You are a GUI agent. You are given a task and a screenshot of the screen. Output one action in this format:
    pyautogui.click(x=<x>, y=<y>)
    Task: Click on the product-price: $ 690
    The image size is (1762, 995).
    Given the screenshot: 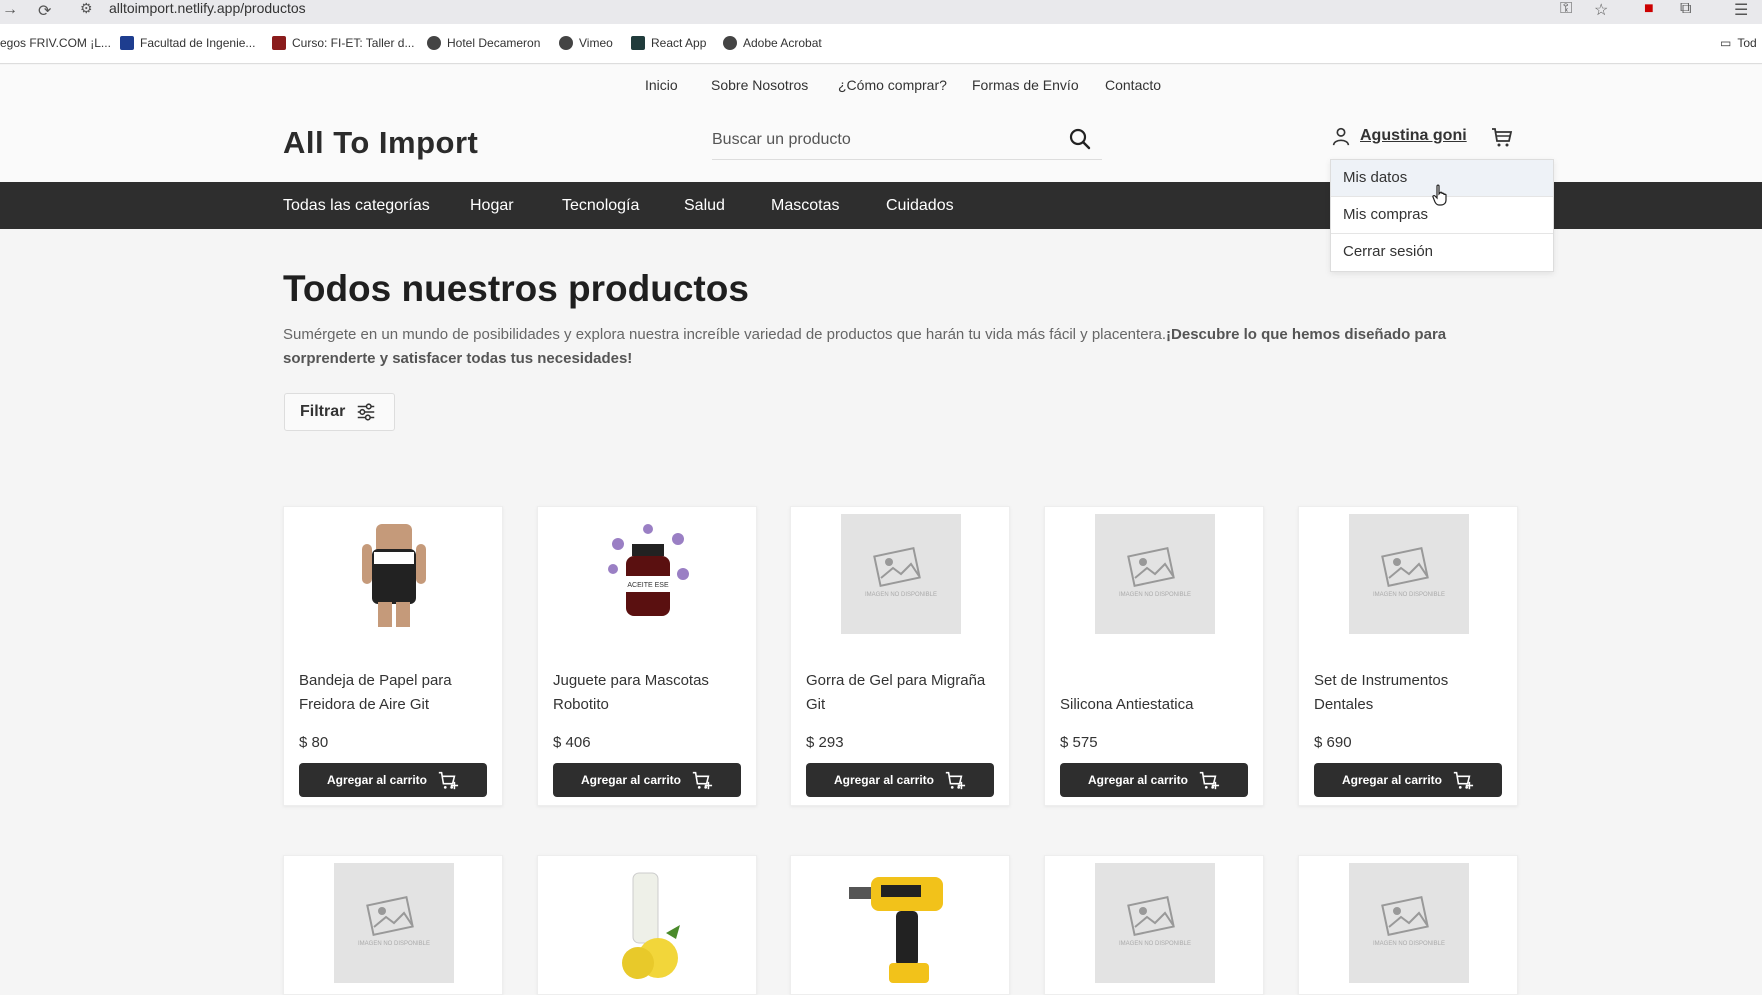 What is the action you would take?
    pyautogui.click(x=1333, y=742)
    